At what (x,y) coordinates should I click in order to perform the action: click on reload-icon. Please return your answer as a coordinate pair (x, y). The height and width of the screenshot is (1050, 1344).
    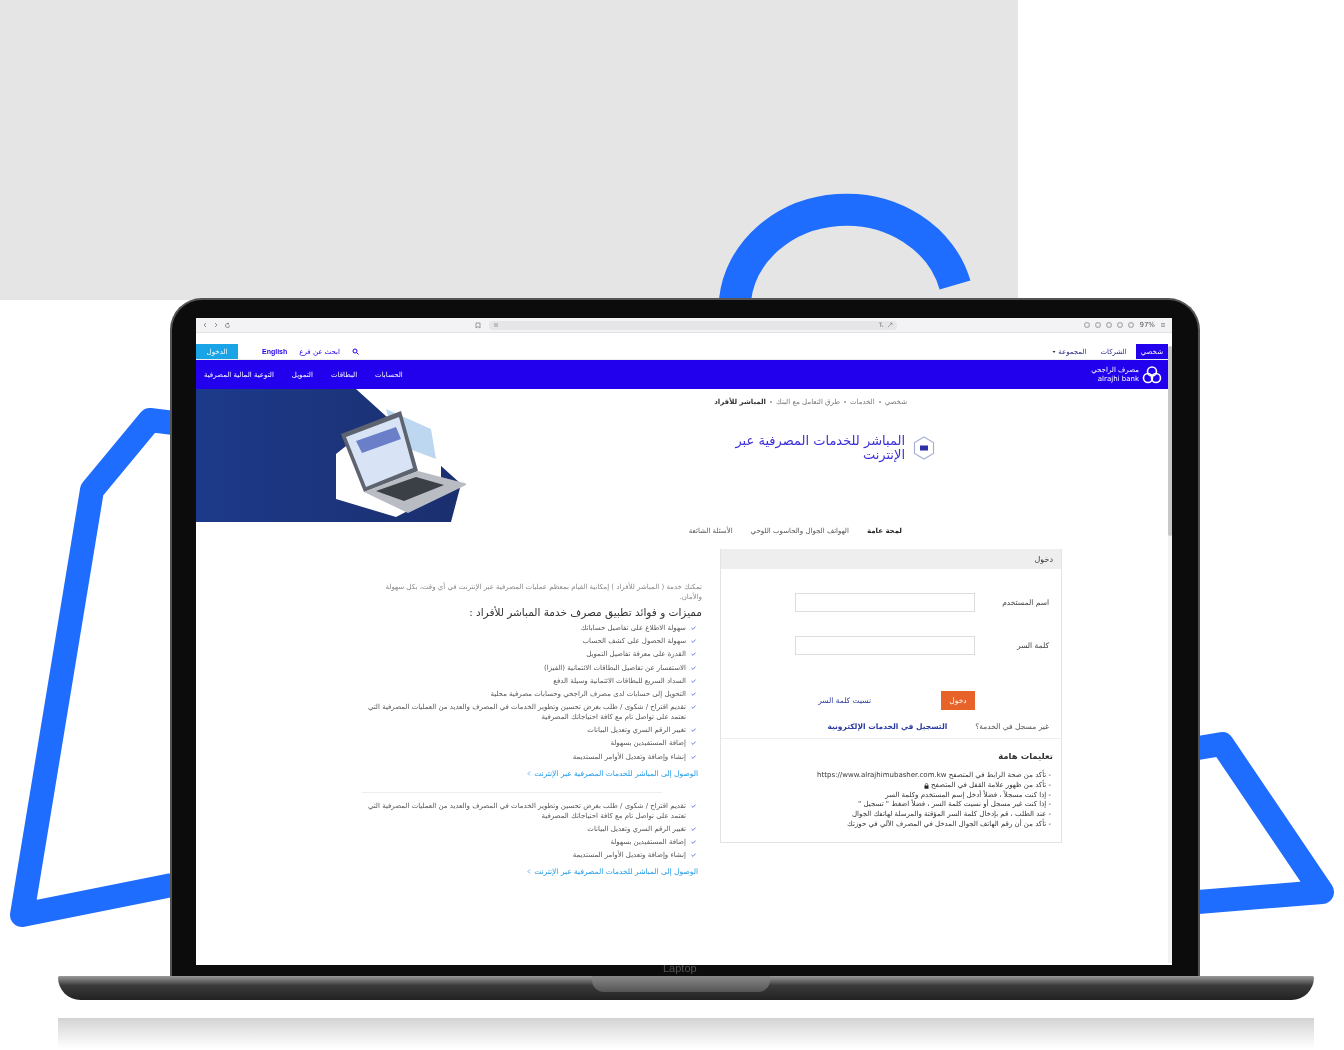
    Looking at the image, I should click on (227, 325).